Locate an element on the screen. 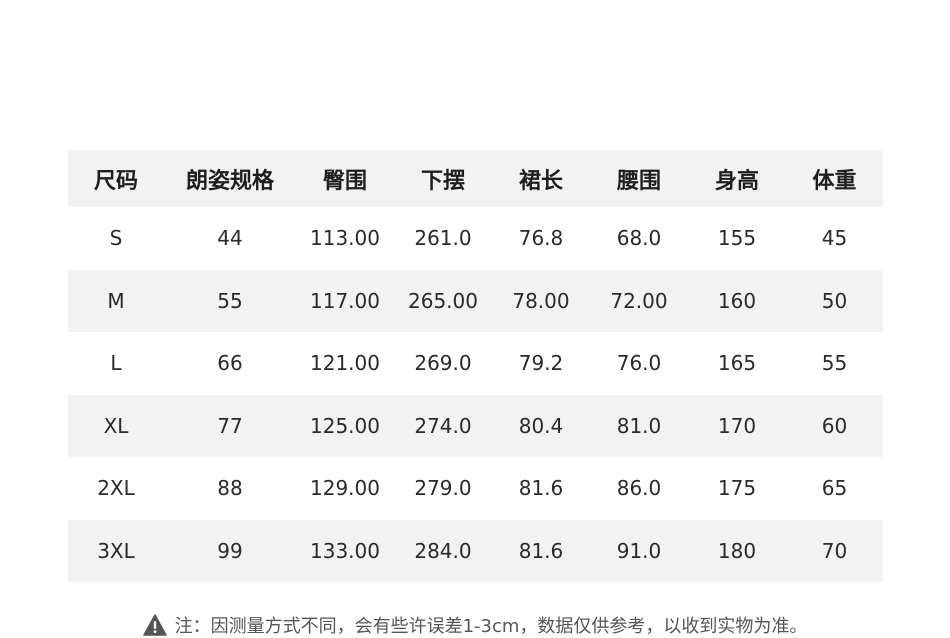  cell-size: L is located at coordinates (116, 363).